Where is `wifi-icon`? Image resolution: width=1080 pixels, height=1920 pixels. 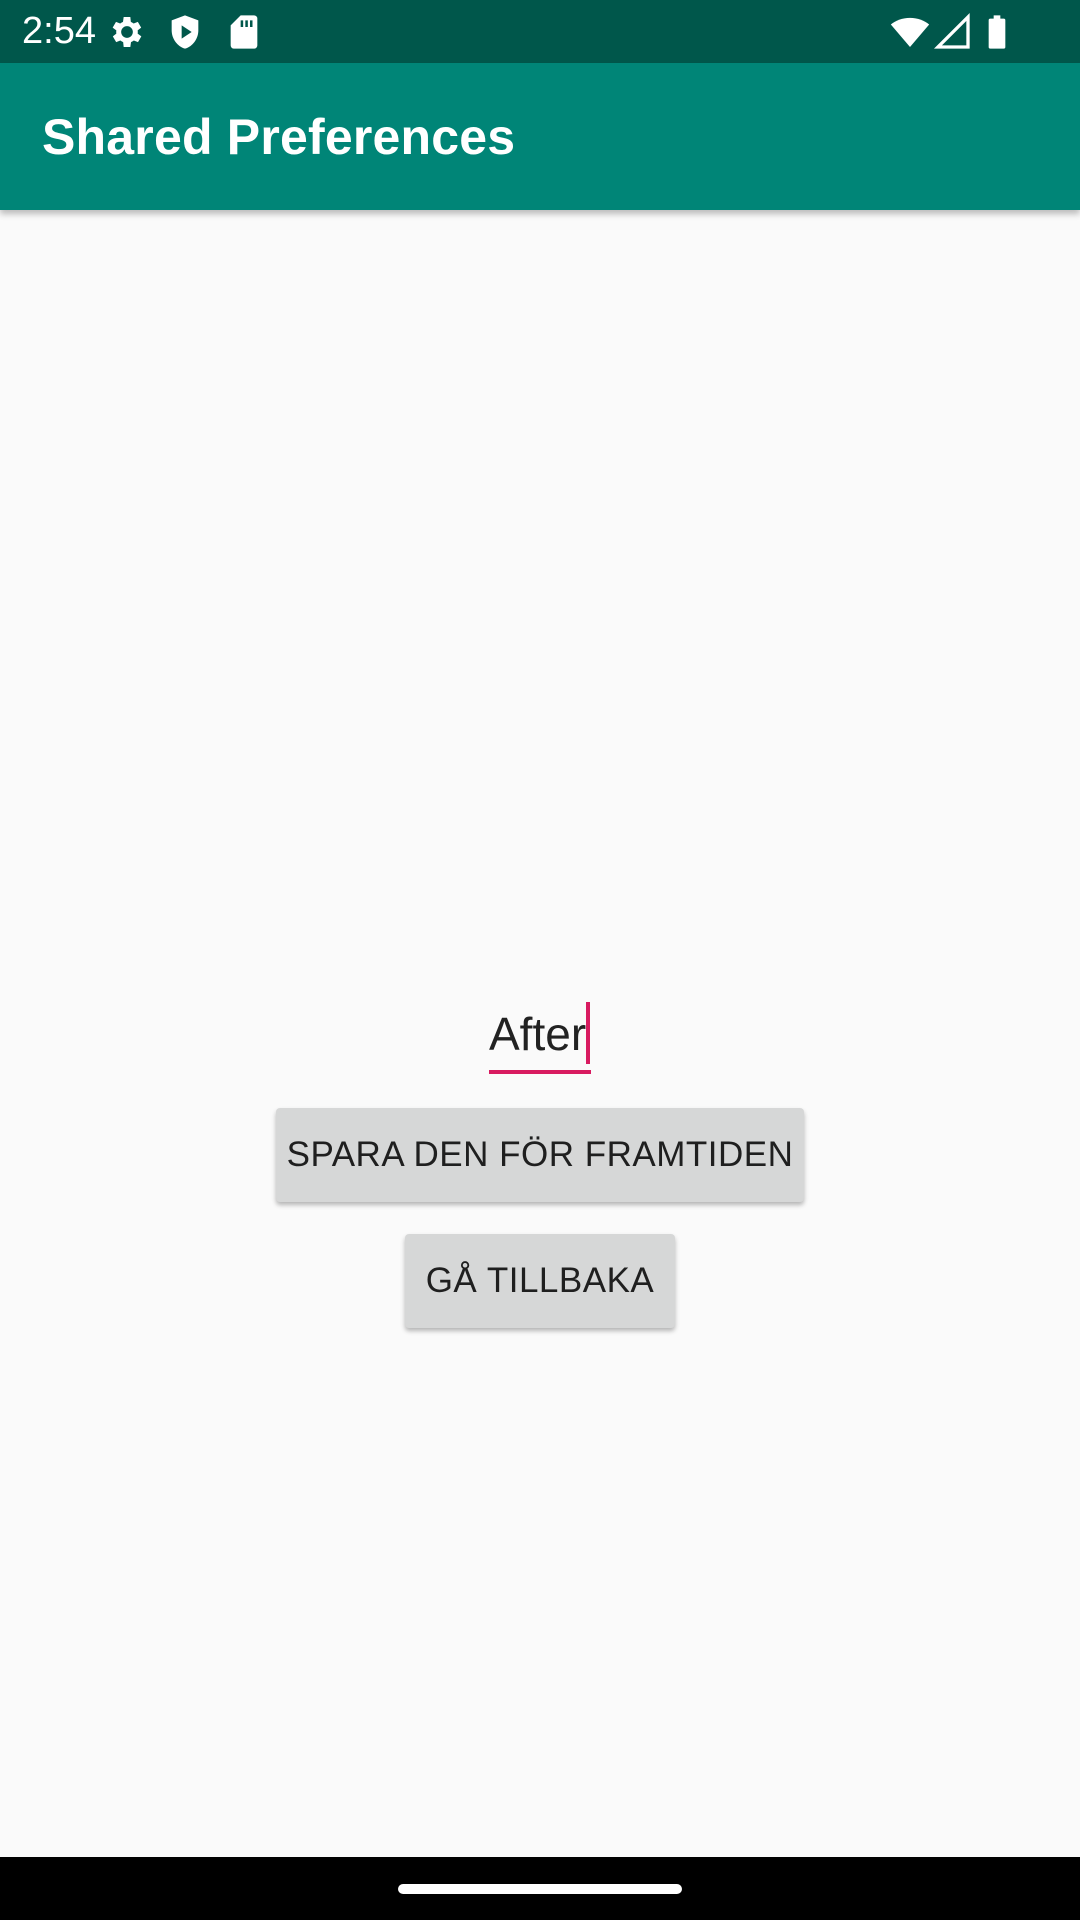
wifi-icon is located at coordinates (910, 32).